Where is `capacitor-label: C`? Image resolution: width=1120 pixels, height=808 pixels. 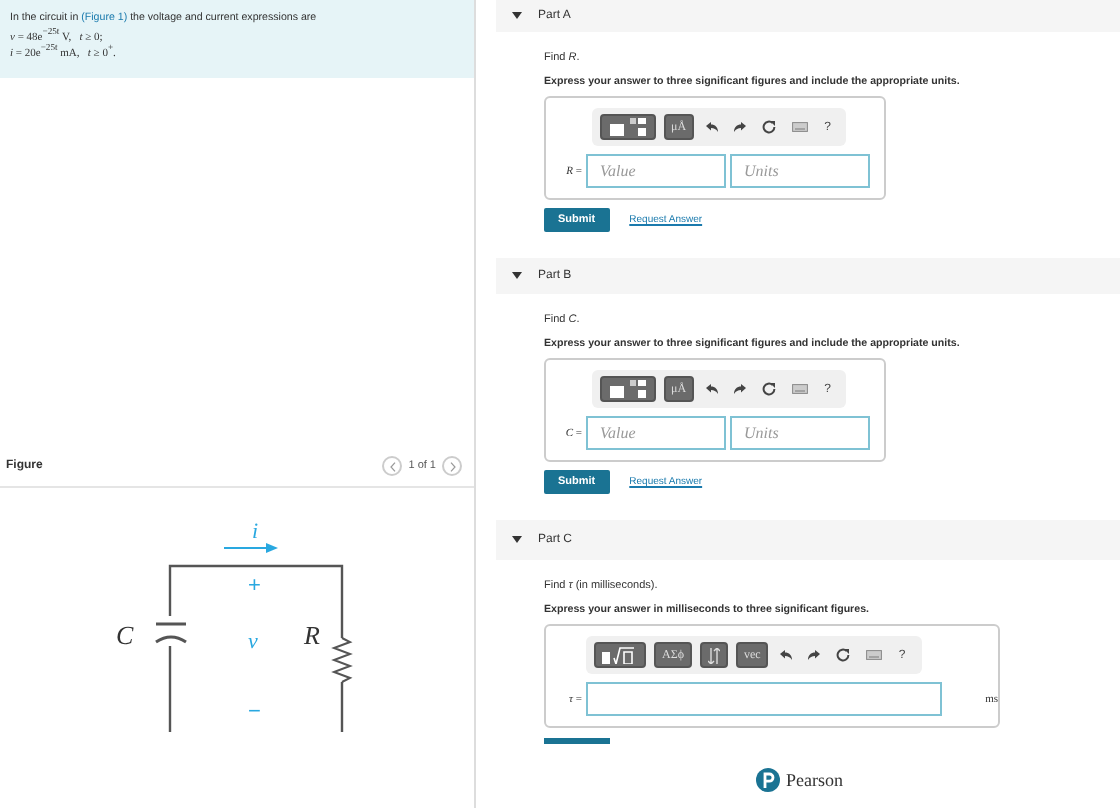 capacitor-label: C is located at coordinates (125, 635).